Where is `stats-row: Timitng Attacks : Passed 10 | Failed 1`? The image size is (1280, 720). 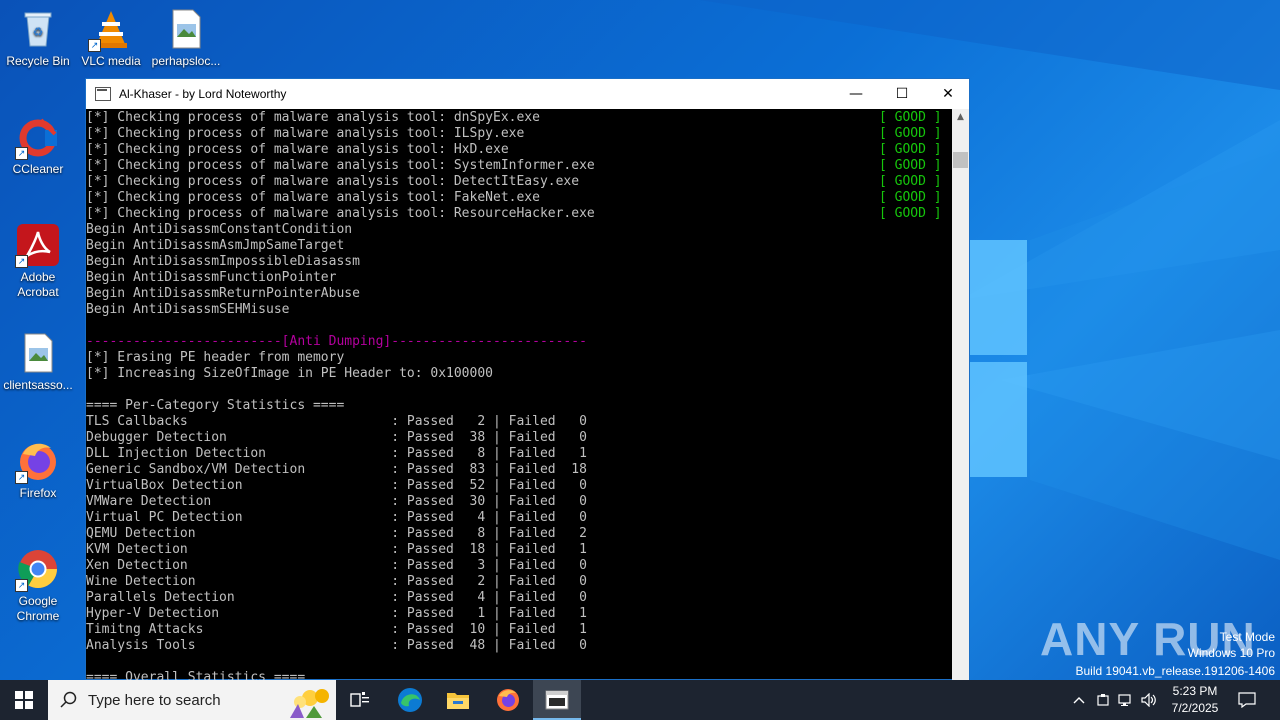 stats-row: Timitng Attacks : Passed 10 | Failed 1 is located at coordinates (336, 629).